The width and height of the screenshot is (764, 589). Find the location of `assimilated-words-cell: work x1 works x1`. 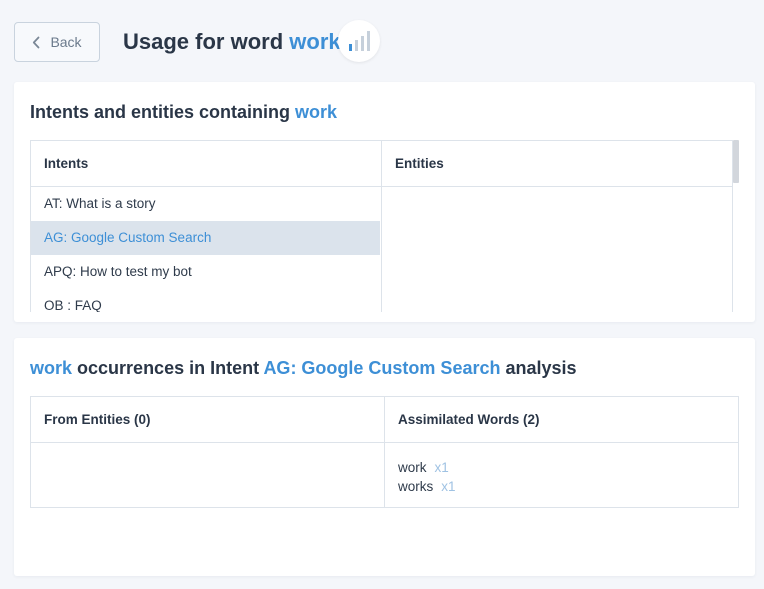

assimilated-words-cell: work x1 works x1 is located at coordinates (561, 475).